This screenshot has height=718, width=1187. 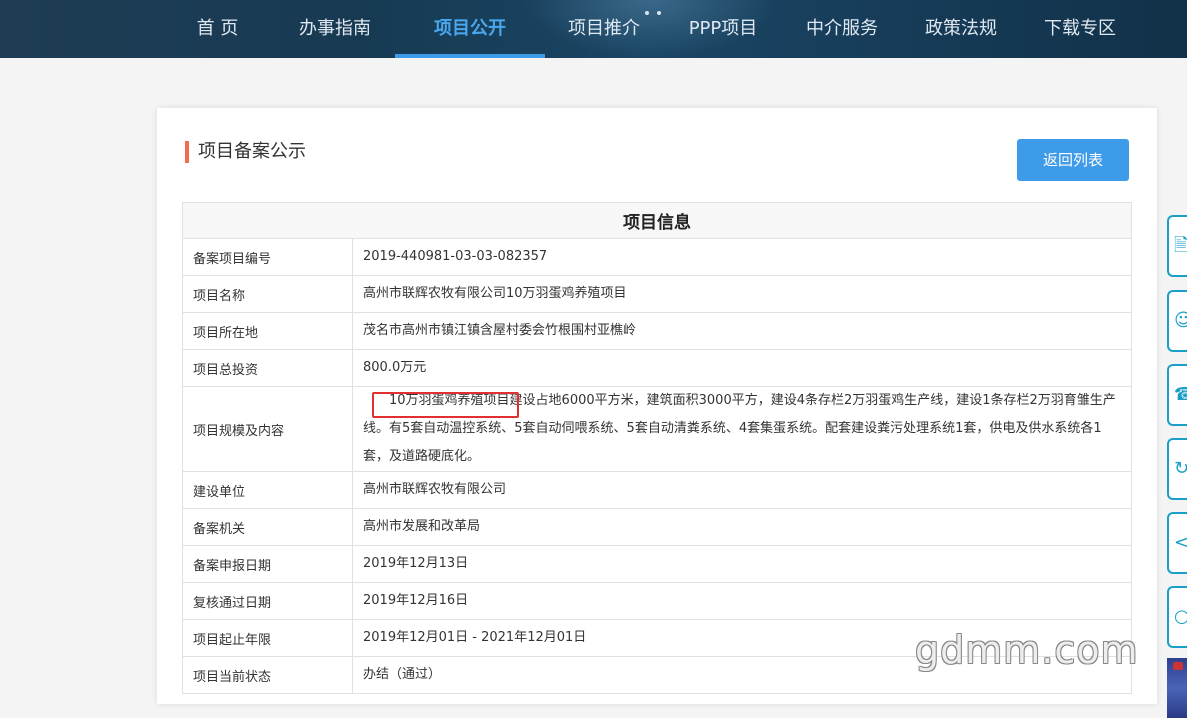 I want to click on row-key: 项目规模及内容, so click(x=267, y=429).